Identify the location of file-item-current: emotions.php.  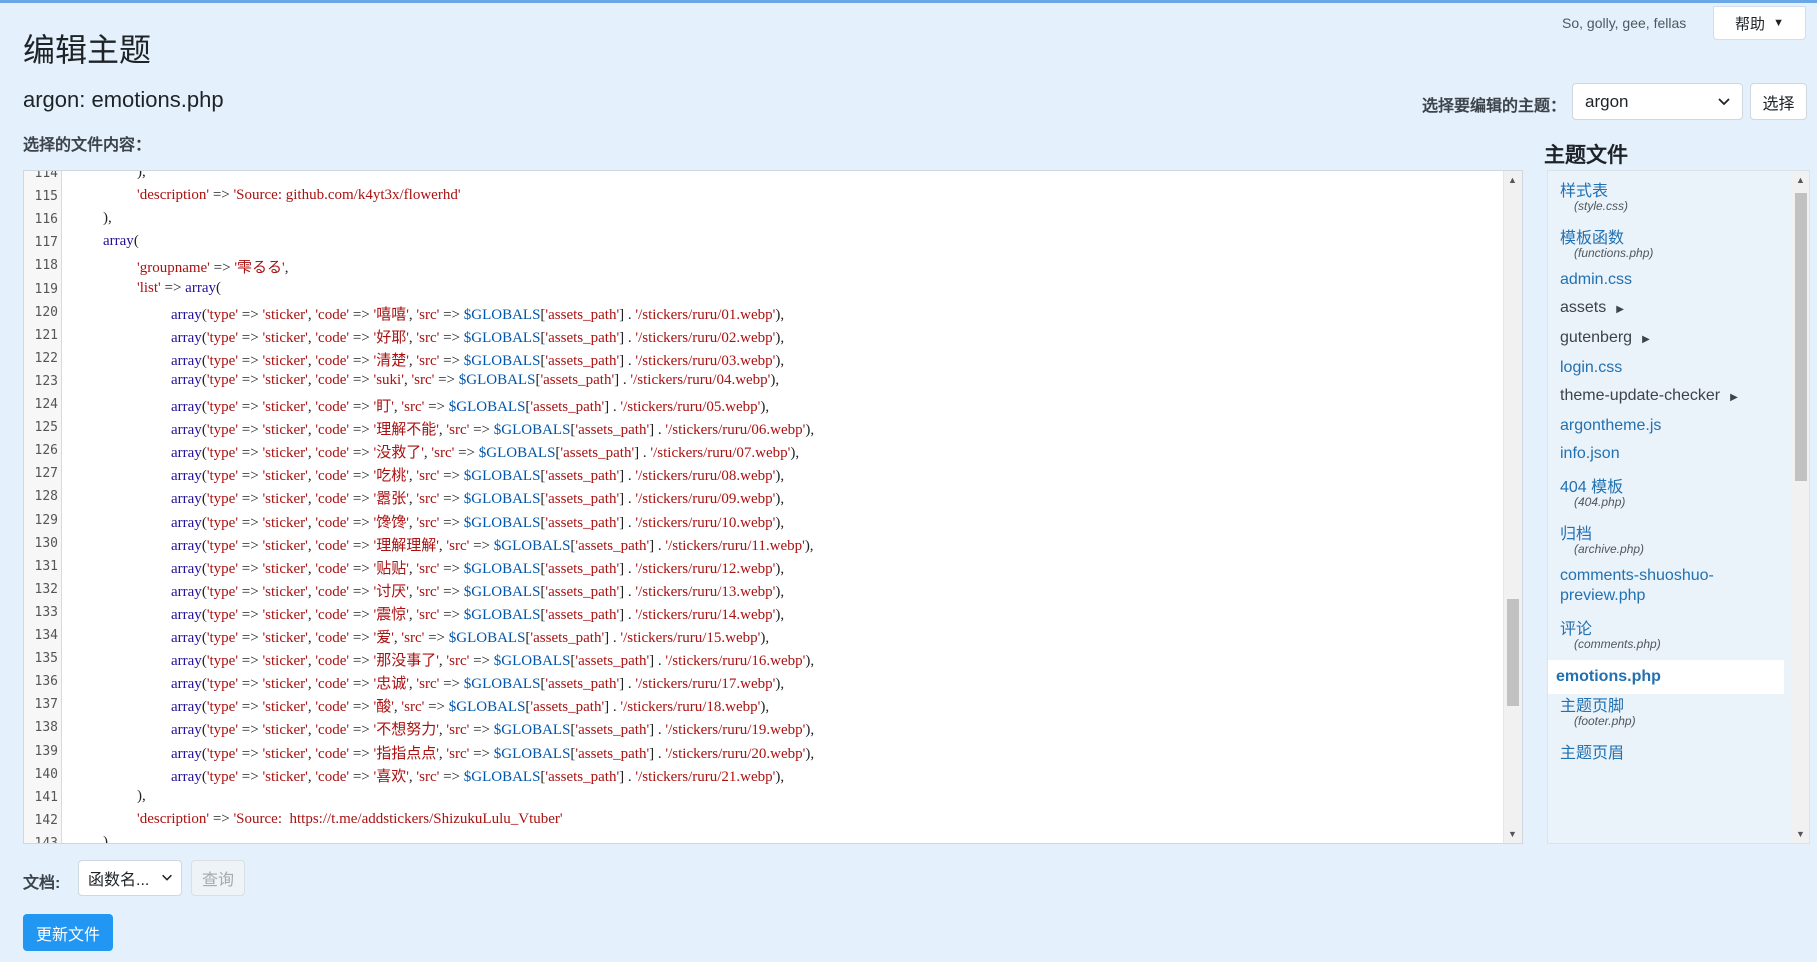
(1666, 677).